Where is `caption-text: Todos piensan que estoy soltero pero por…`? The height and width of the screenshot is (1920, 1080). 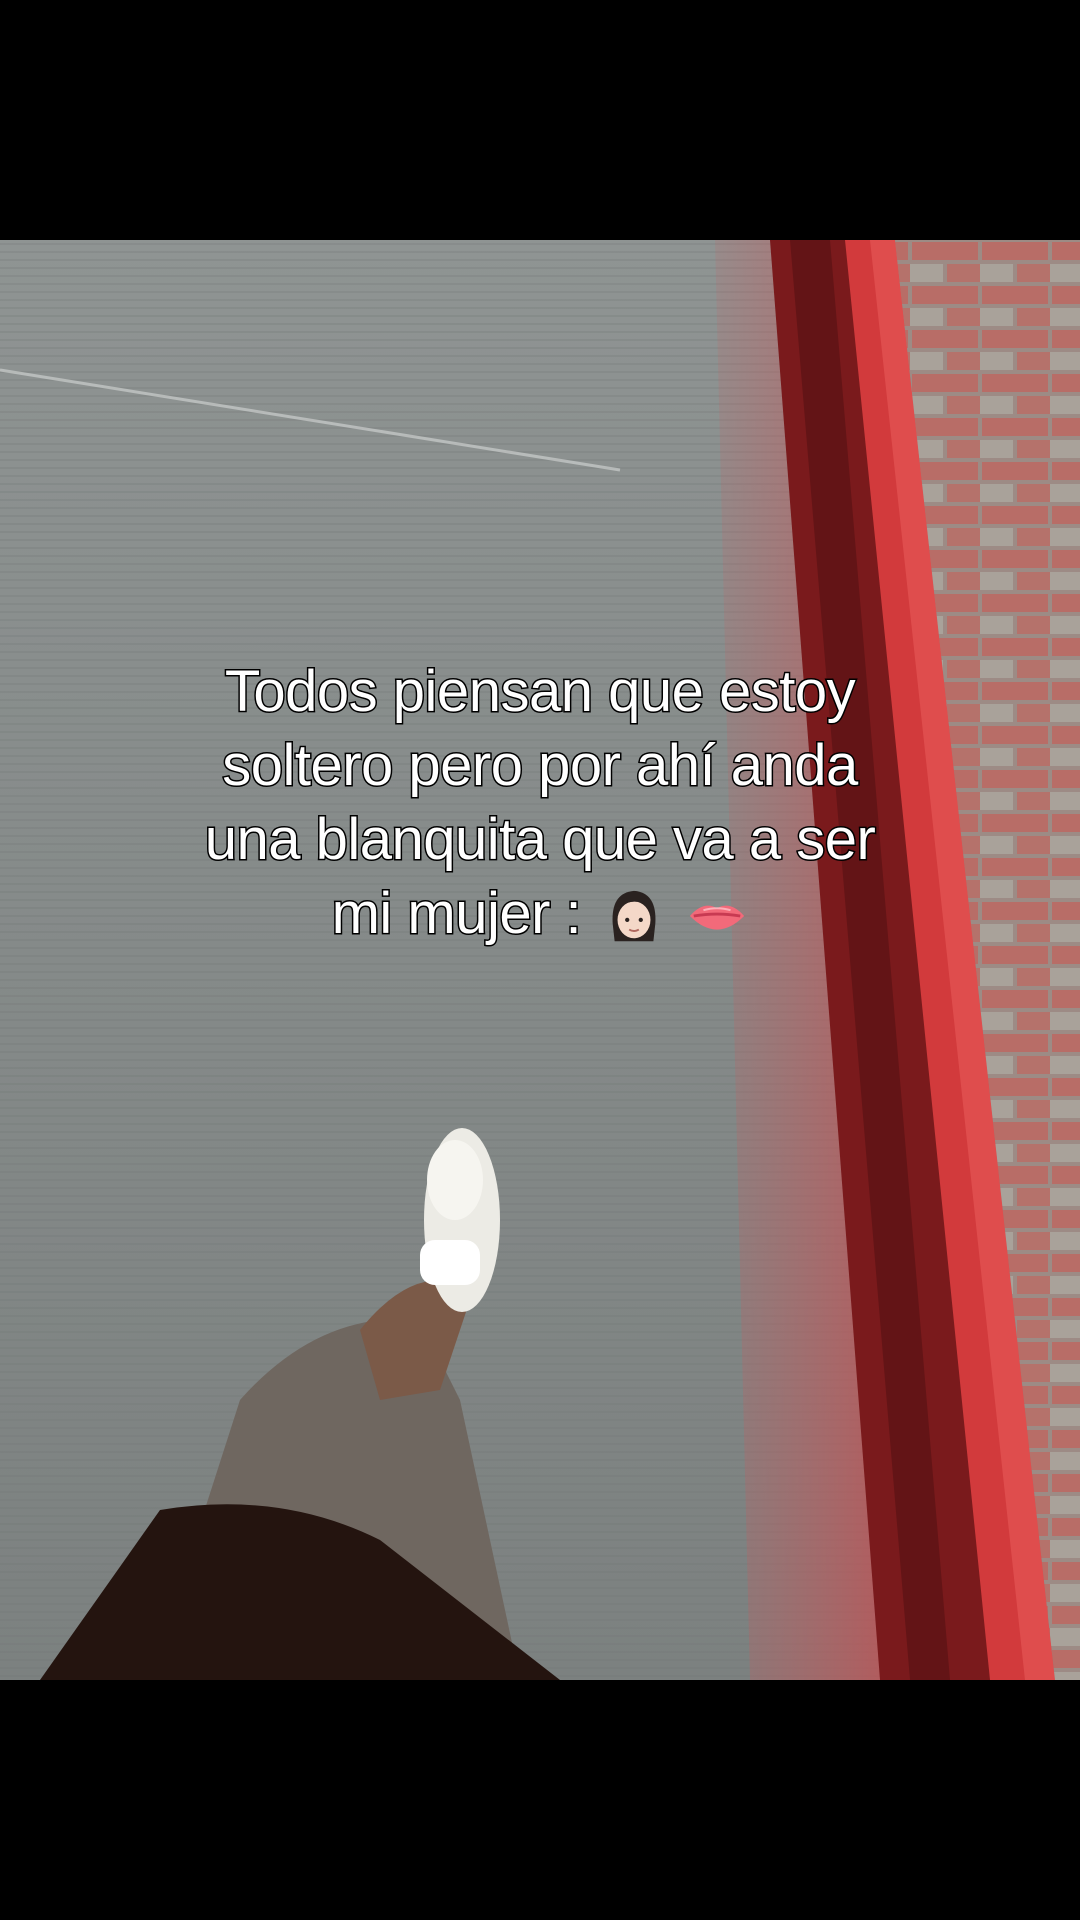 caption-text: Todos piensan que estoy soltero pero por… is located at coordinates (540, 803).